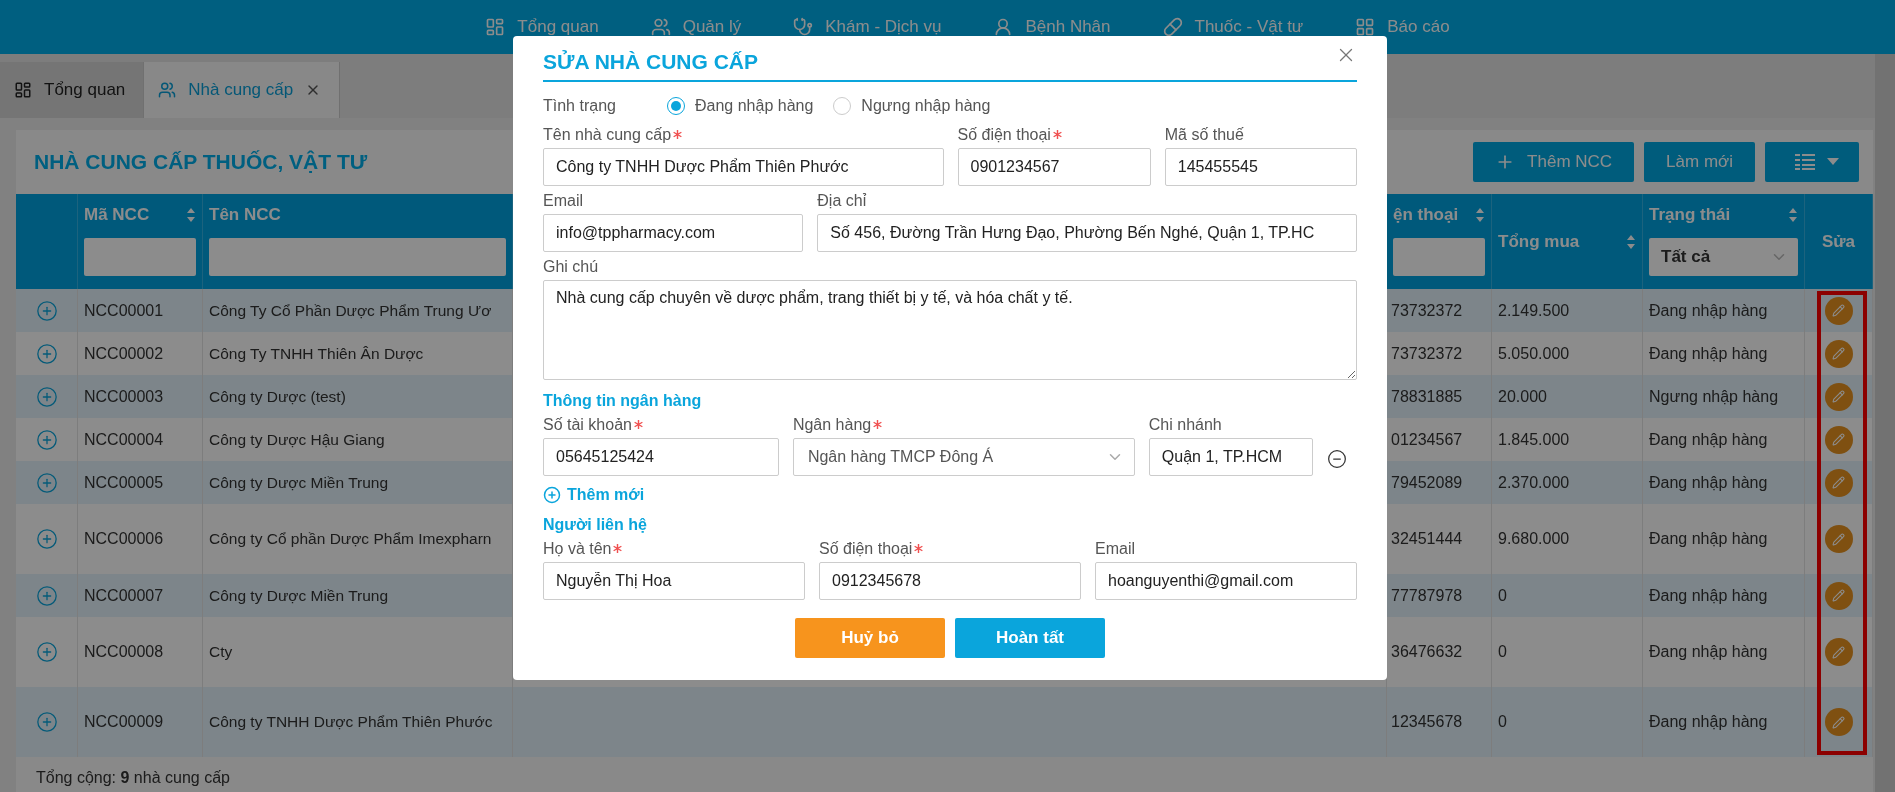 This screenshot has height=792, width=1895. Describe the element at coordinates (1833, 162) in the screenshot. I see `caret-icon` at that location.